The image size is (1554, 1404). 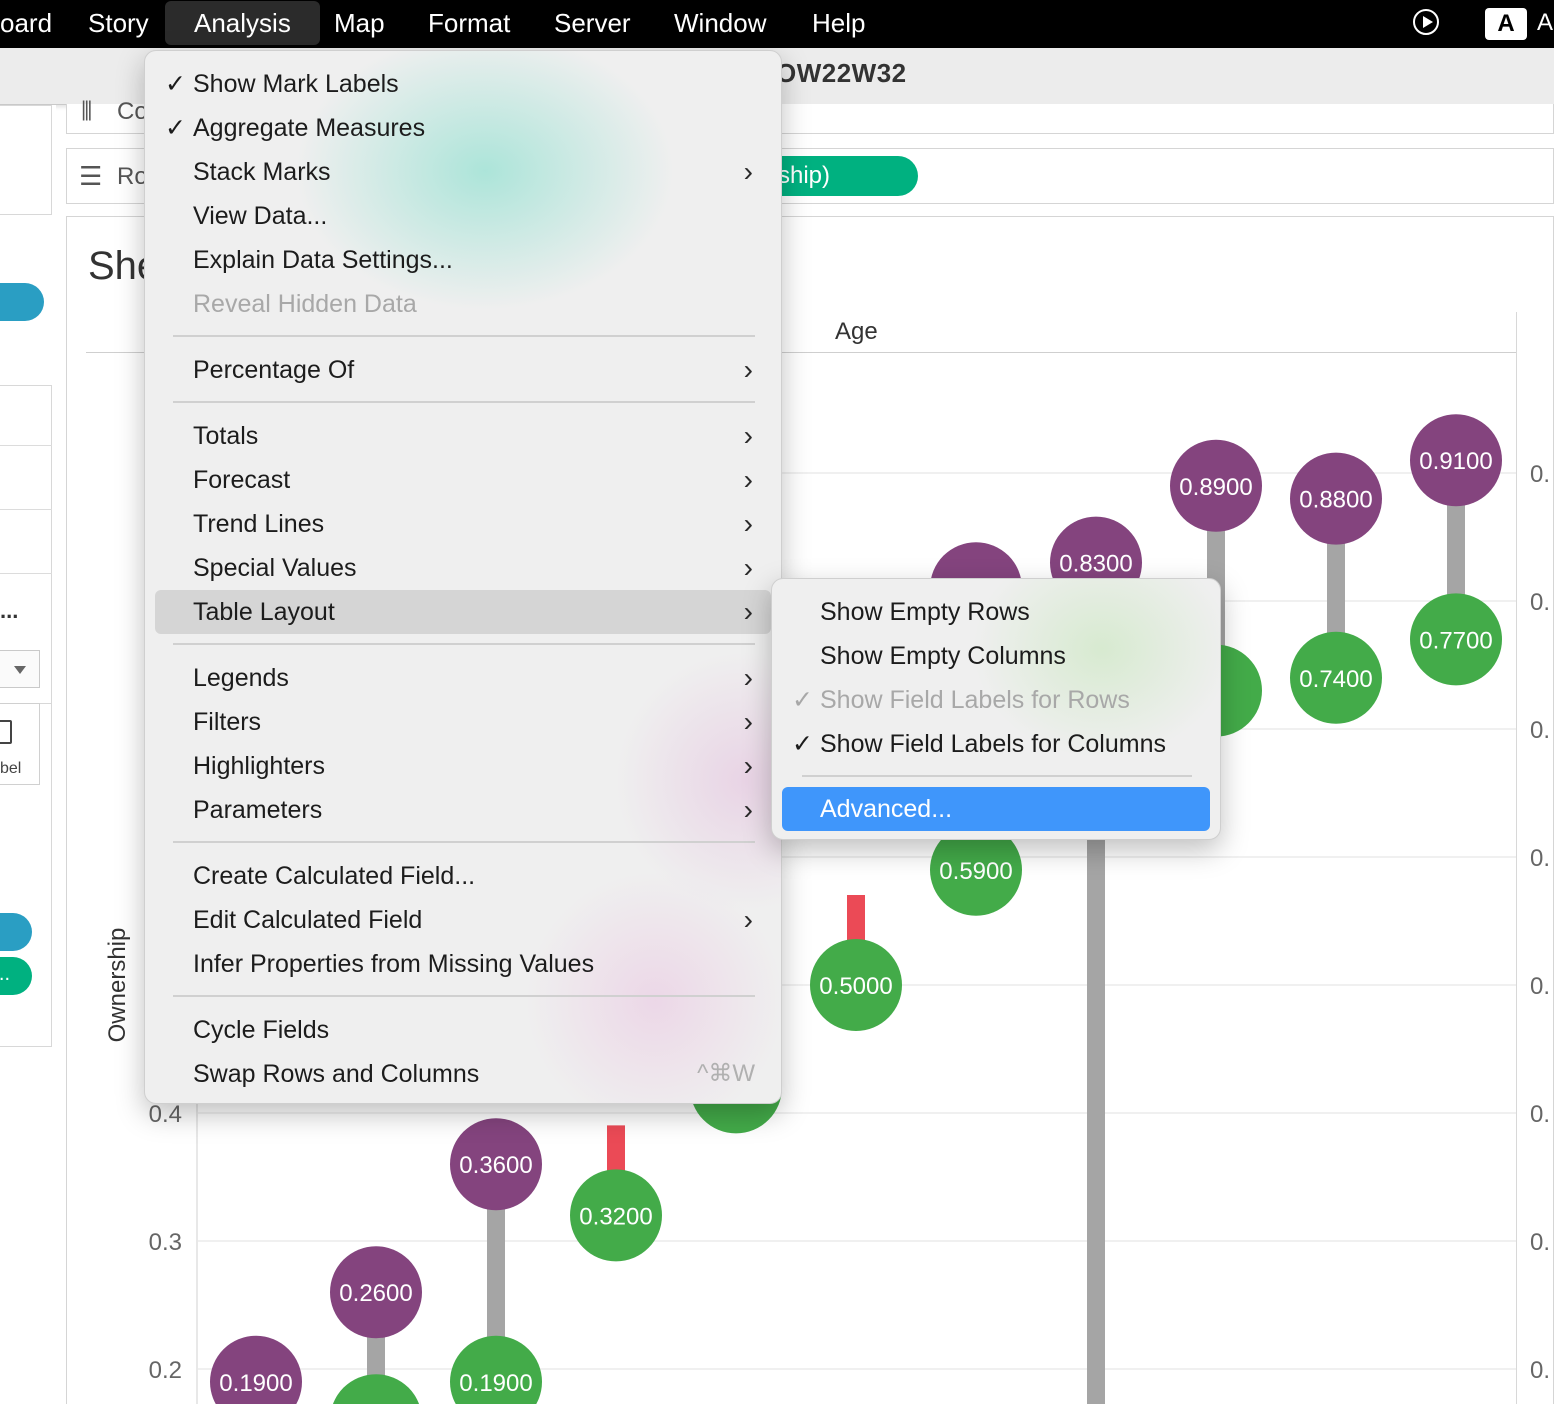 What do you see at coordinates (855, 986) in the screenshot?
I see `green-mark-label: 0.5000` at bounding box center [855, 986].